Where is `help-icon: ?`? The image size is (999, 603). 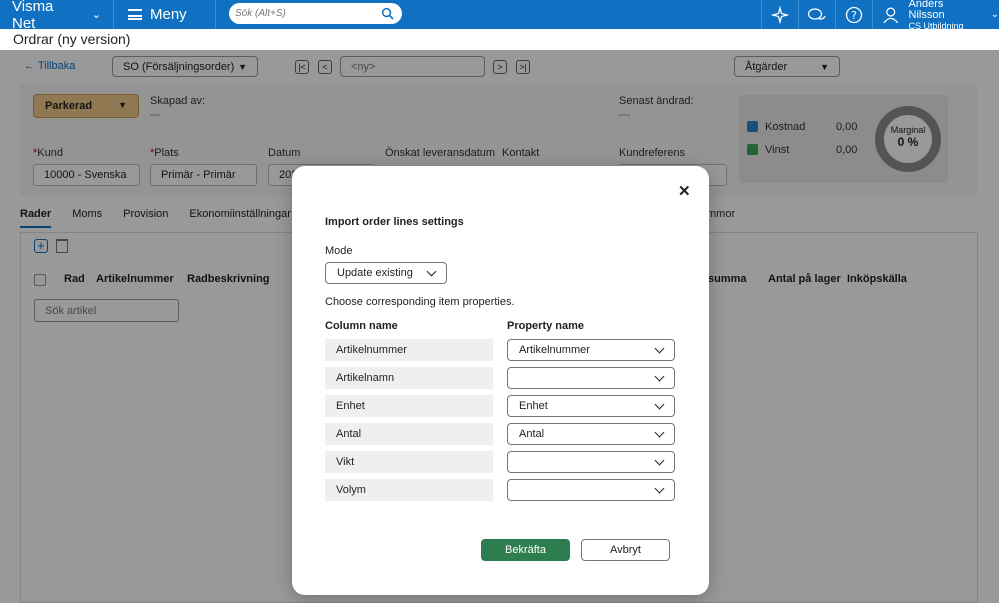 help-icon: ? is located at coordinates (854, 14).